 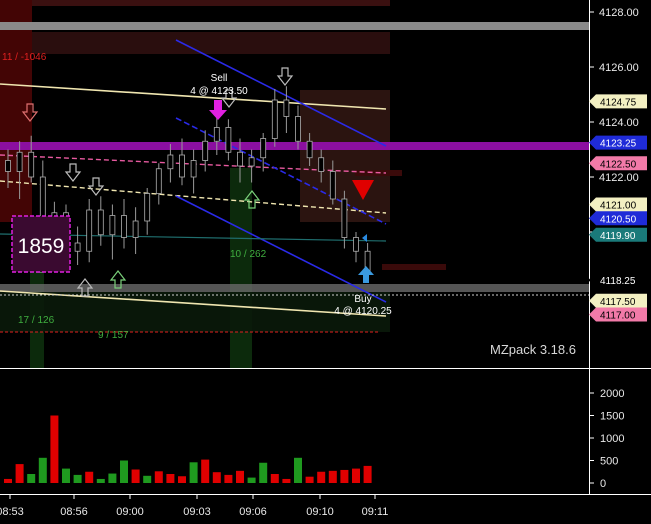 What do you see at coordinates (618, 206) in the screenshot?
I see `price-tag-label: 4121.00` at bounding box center [618, 206].